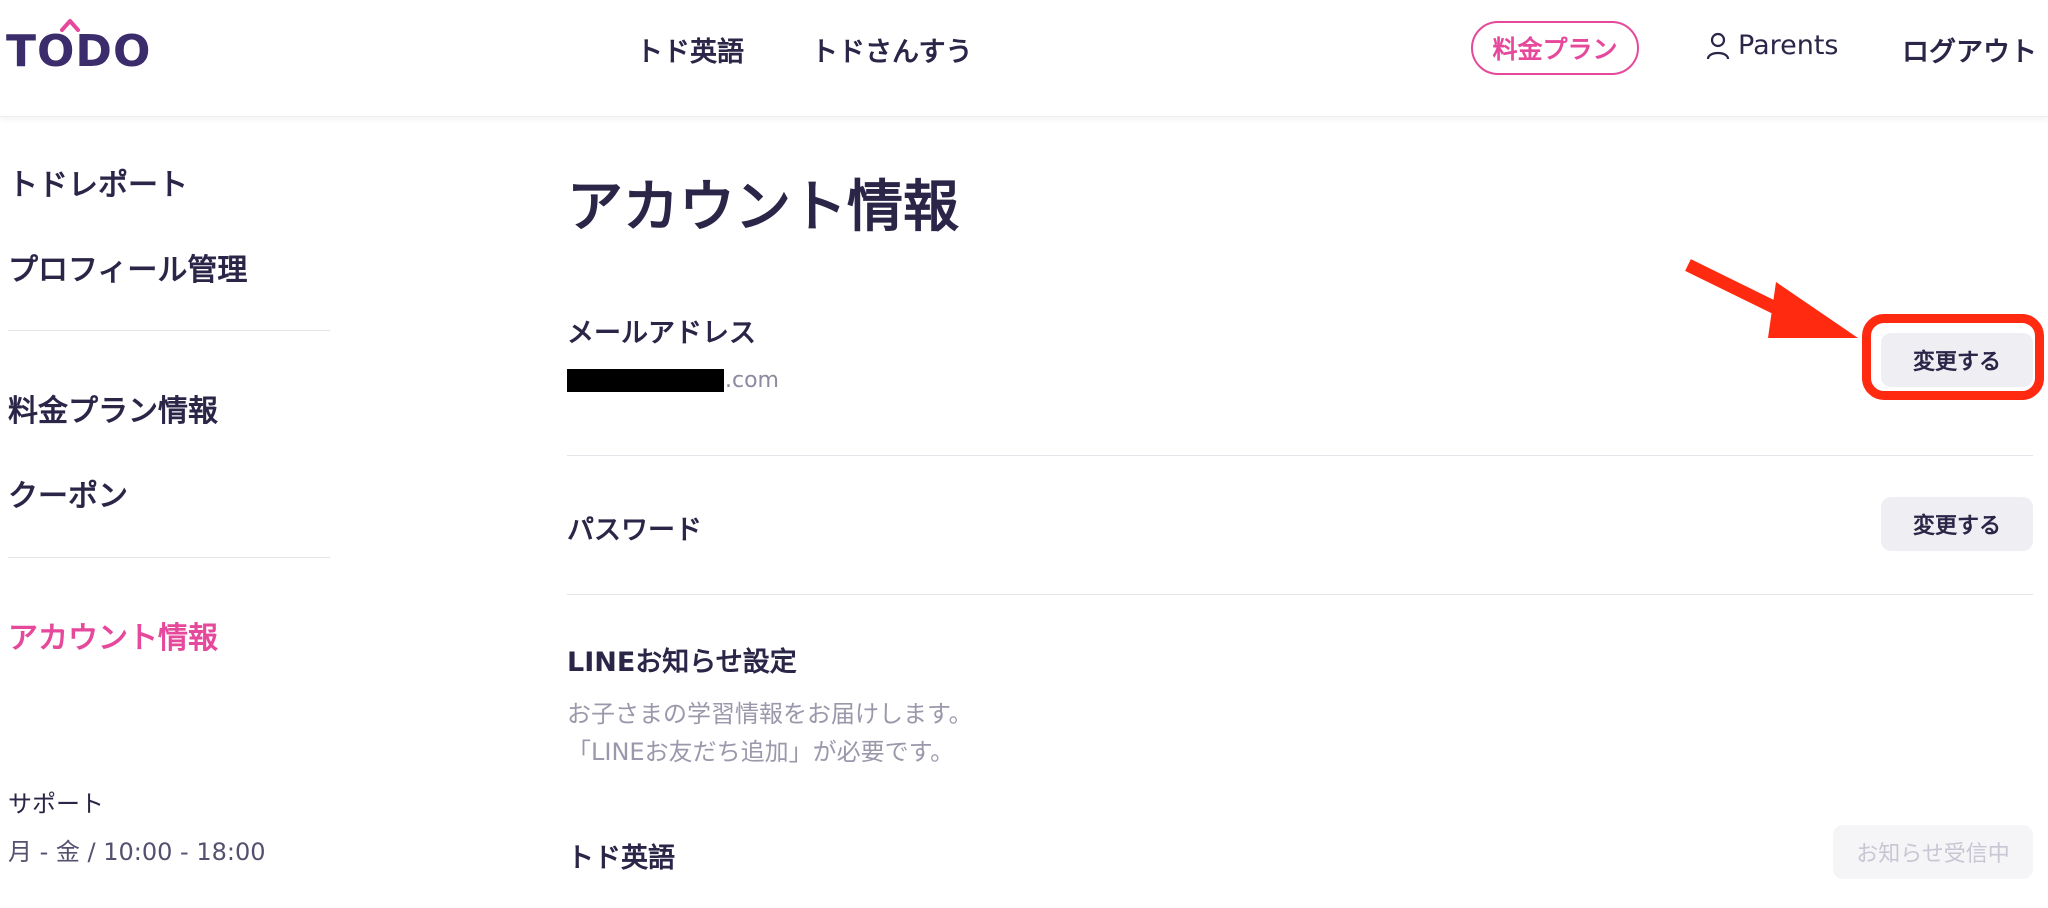  Describe the element at coordinates (770, 714) in the screenshot. I see `line-description-1: お子さまの学習情報をお届けします。` at that location.